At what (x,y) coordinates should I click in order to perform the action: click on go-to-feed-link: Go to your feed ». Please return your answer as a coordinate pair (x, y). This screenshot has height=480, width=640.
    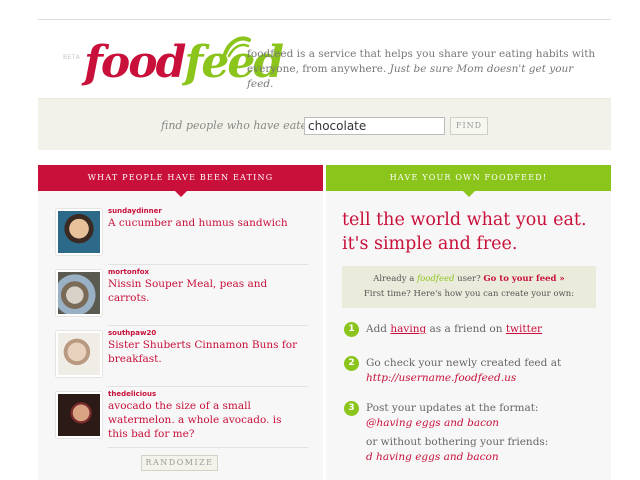
    Looking at the image, I should click on (523, 279).